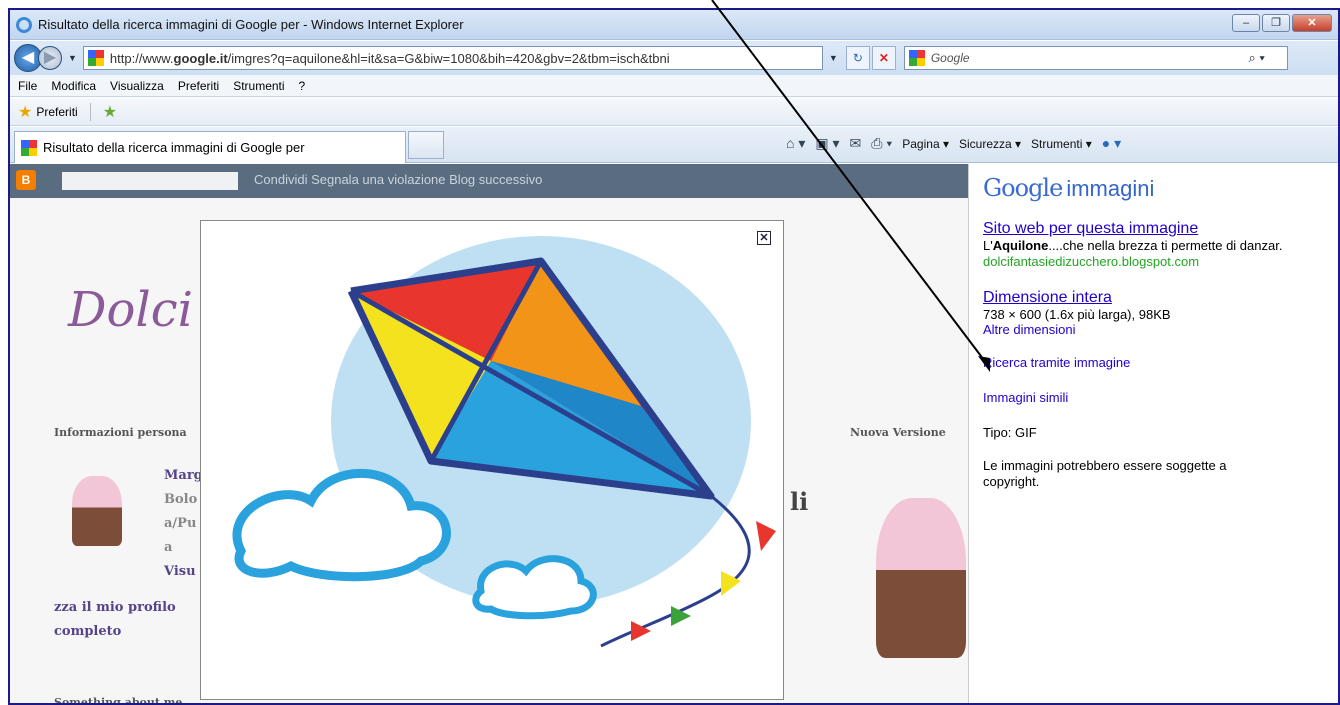 This screenshot has height=705, width=1340. I want to click on info-heading: Informazioni persona, so click(120, 432).